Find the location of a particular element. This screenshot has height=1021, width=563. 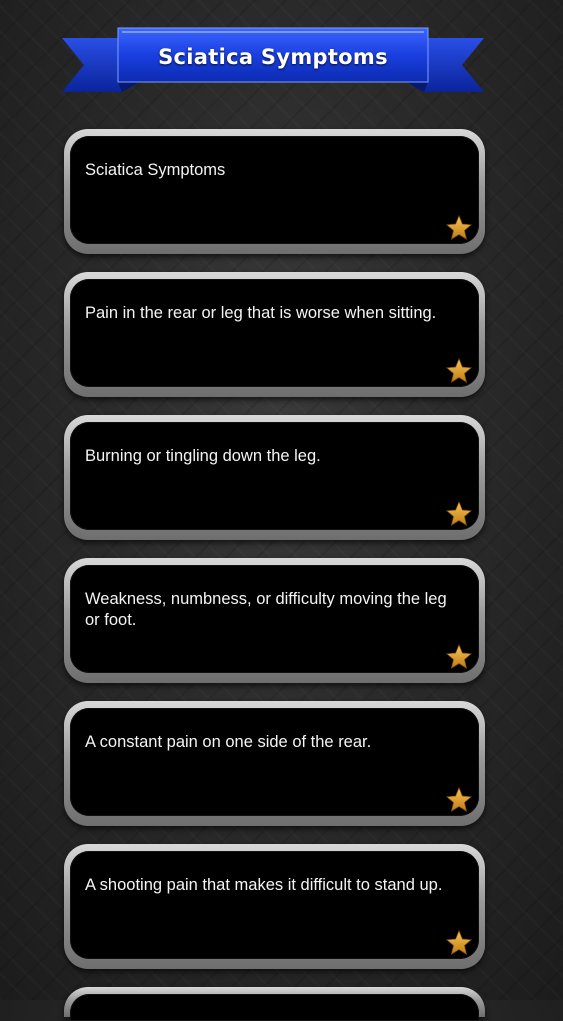

list-item-text: Sciatica Symptoms is located at coordinates (155, 170).